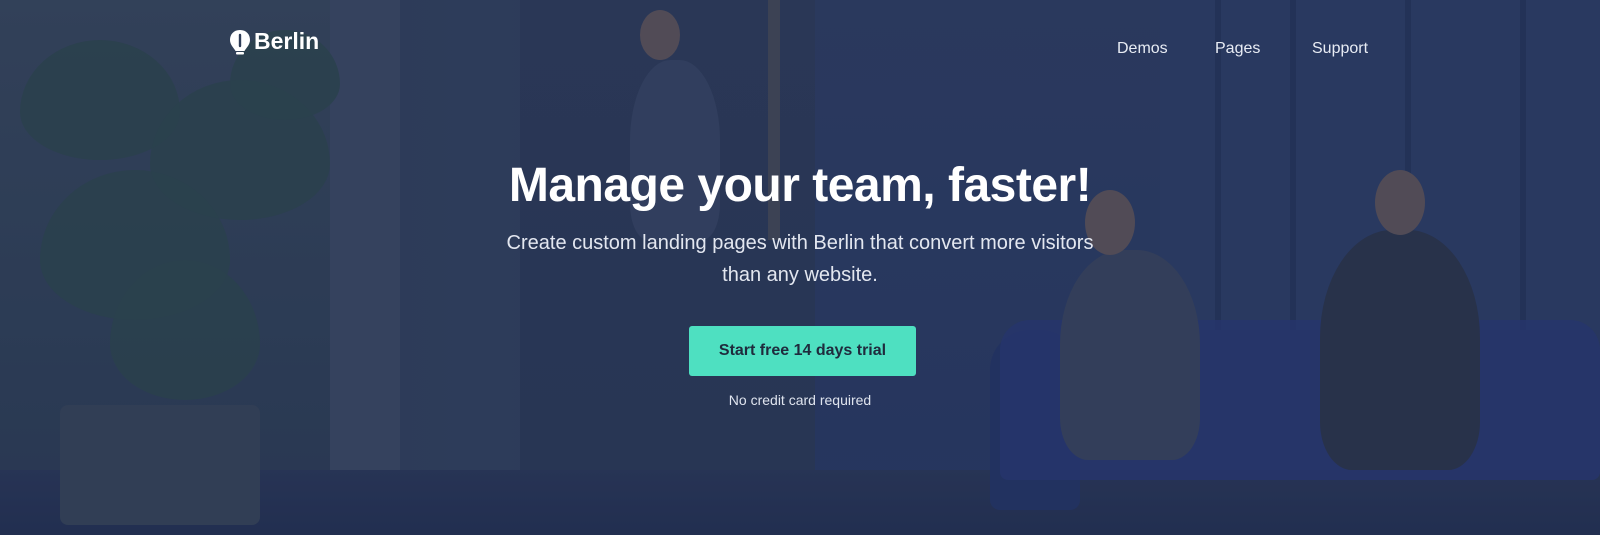 This screenshot has height=535, width=1600. Describe the element at coordinates (800, 185) in the screenshot. I see `hero-headline: Manage your team, faster!` at that location.